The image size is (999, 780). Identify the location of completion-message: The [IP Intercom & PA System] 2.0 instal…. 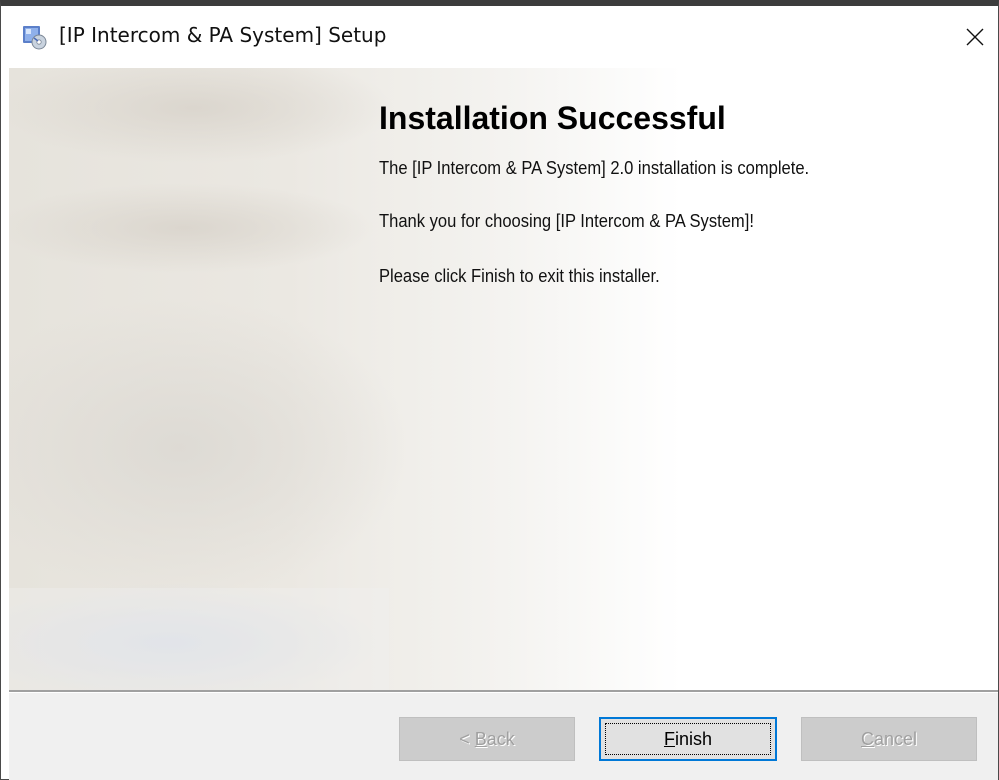
(594, 168).